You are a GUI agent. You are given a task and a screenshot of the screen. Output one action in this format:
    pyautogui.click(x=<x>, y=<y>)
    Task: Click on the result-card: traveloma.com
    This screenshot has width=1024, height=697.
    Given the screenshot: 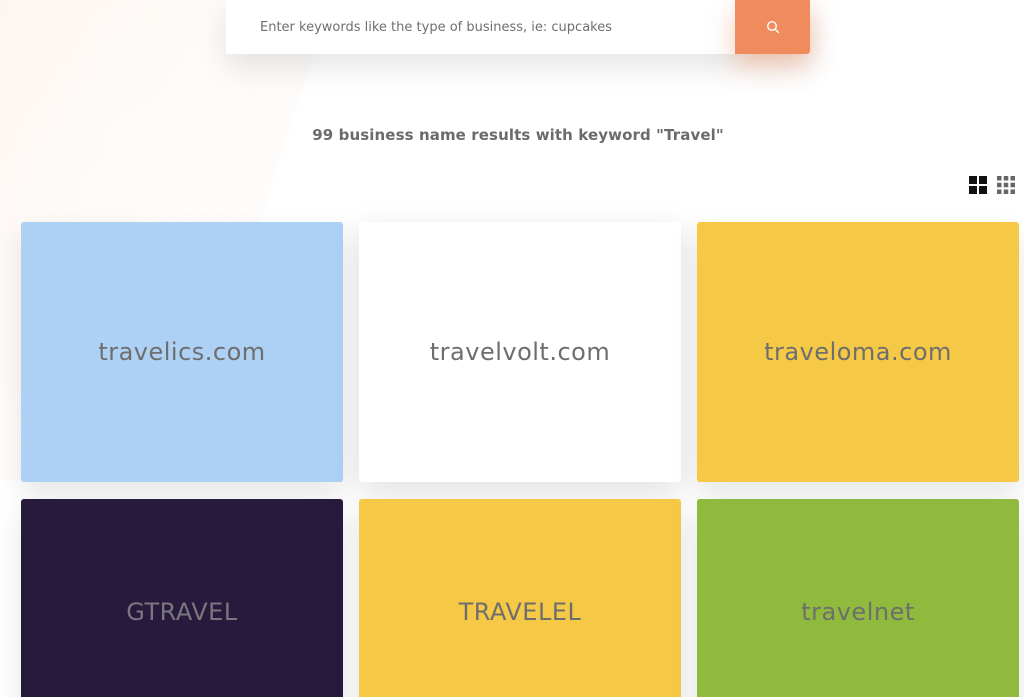 What is the action you would take?
    pyautogui.click(x=858, y=352)
    